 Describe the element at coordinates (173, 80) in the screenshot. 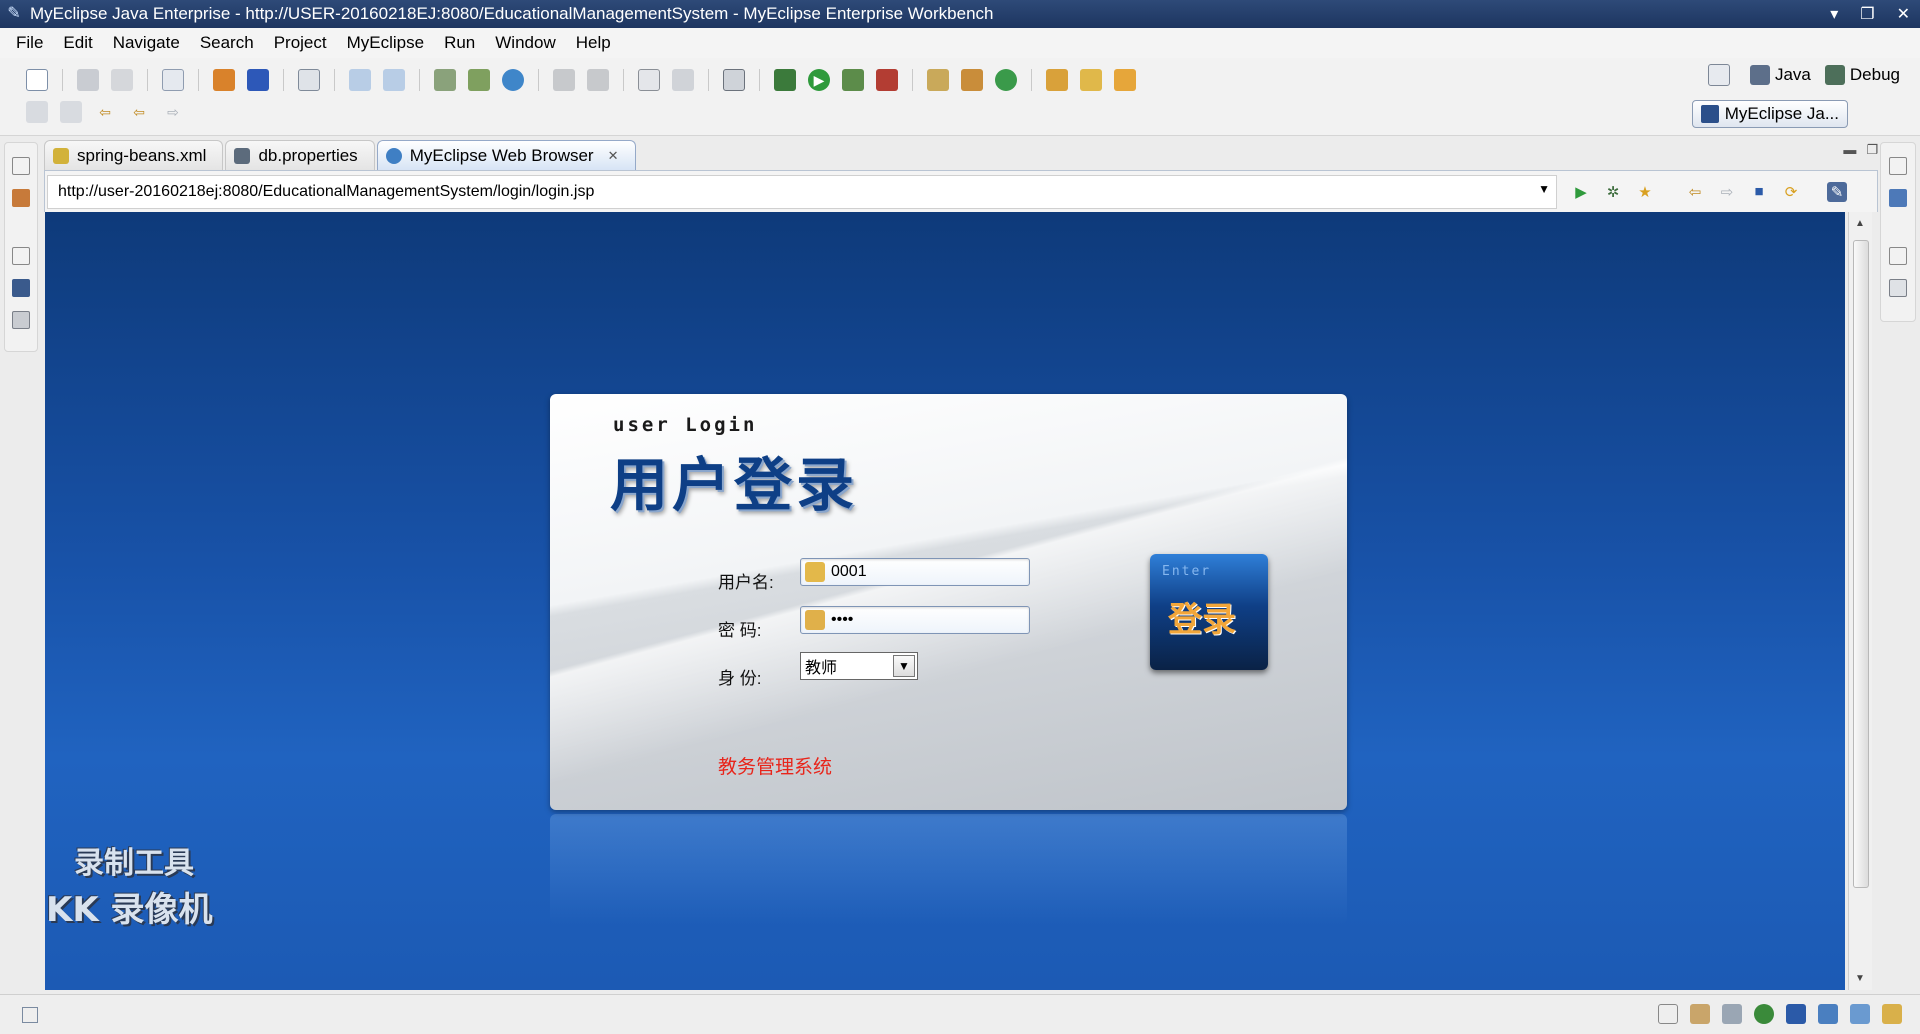

I see `server-icon` at that location.